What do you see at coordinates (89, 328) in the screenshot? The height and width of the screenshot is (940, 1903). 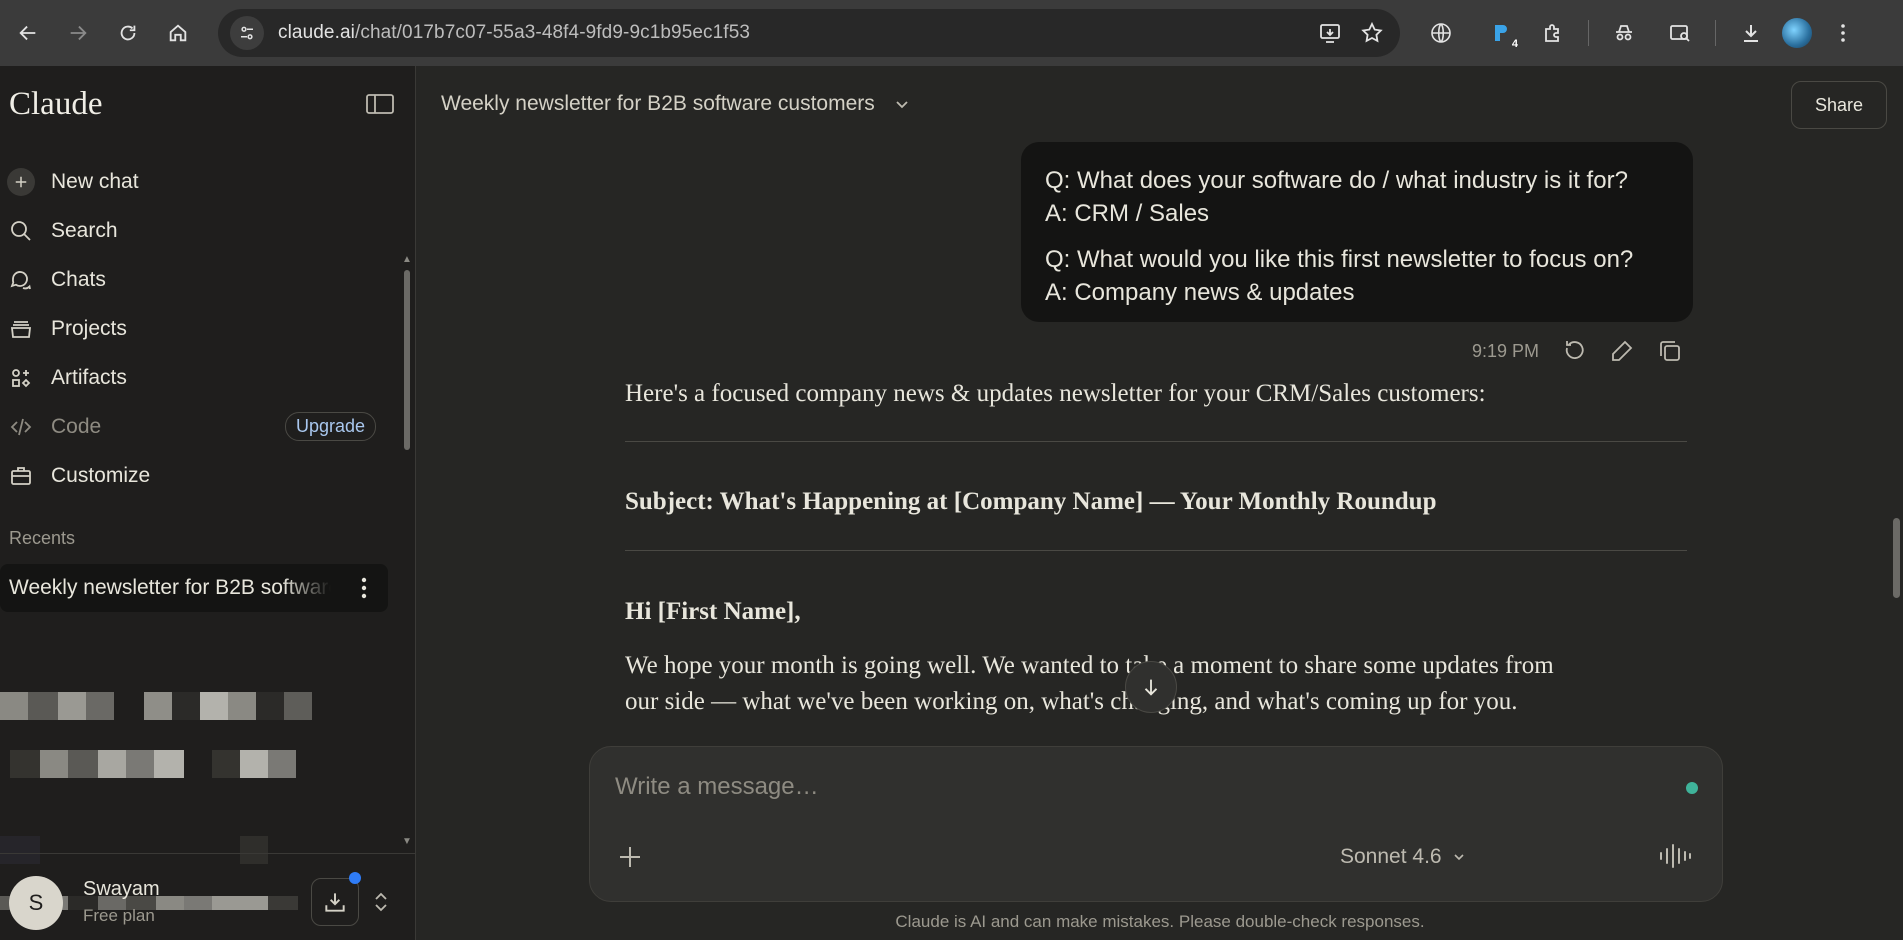 I see `sidebar-item-label: Projects` at bounding box center [89, 328].